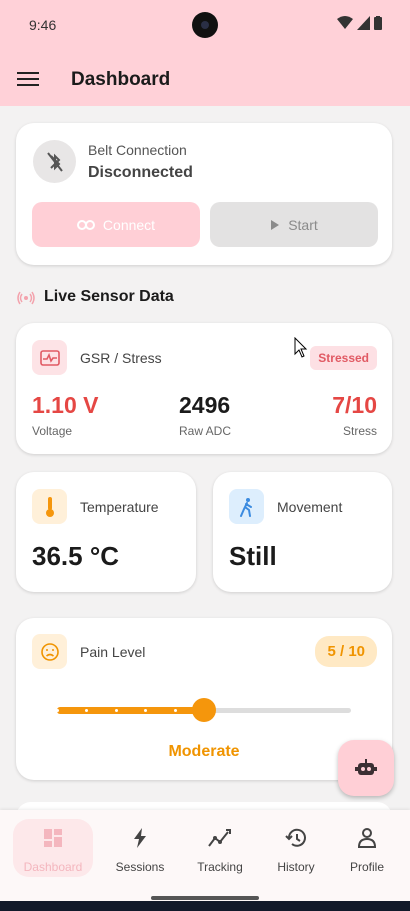 The width and height of the screenshot is (410, 911). I want to click on link-icon, so click(85, 224).